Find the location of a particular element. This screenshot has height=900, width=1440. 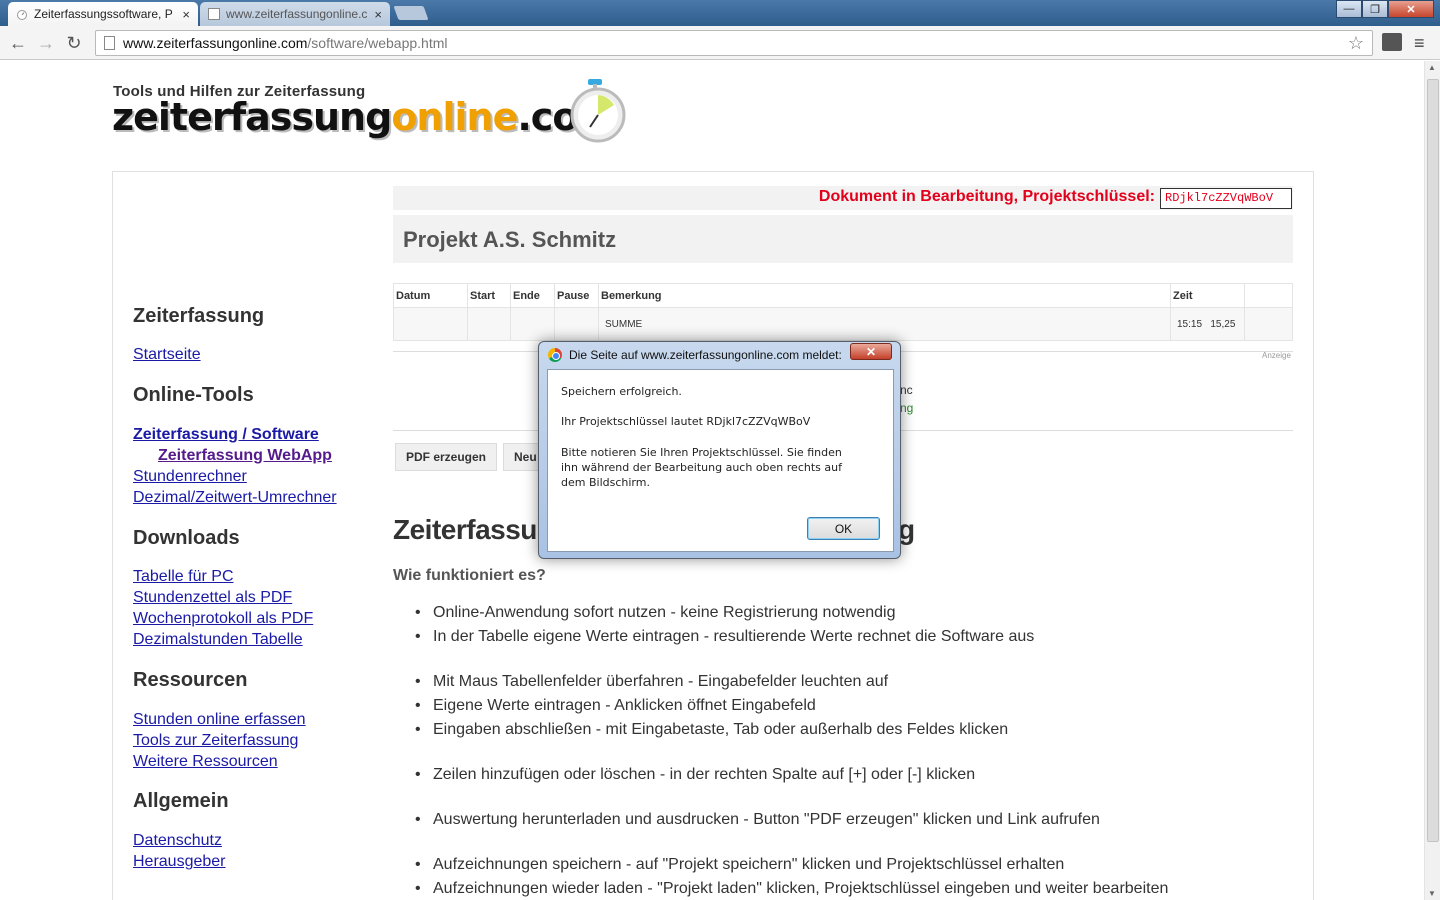

ad-label: Anzeige is located at coordinates (1276, 355).